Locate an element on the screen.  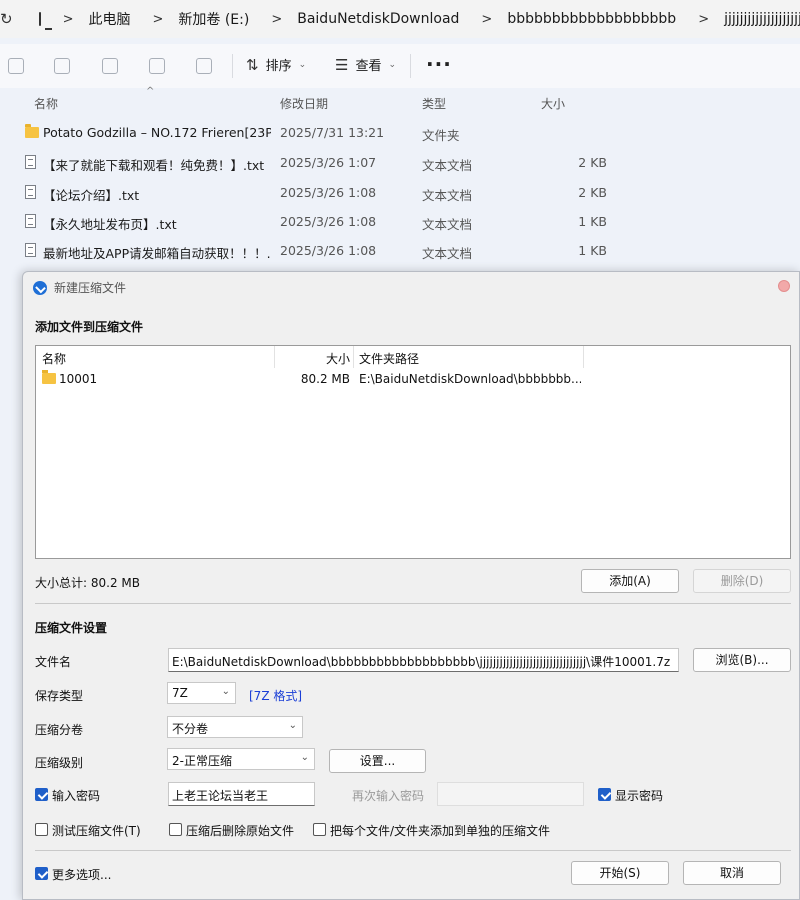
sort-ascending-icon: ^ is located at coordinates (150, 91).